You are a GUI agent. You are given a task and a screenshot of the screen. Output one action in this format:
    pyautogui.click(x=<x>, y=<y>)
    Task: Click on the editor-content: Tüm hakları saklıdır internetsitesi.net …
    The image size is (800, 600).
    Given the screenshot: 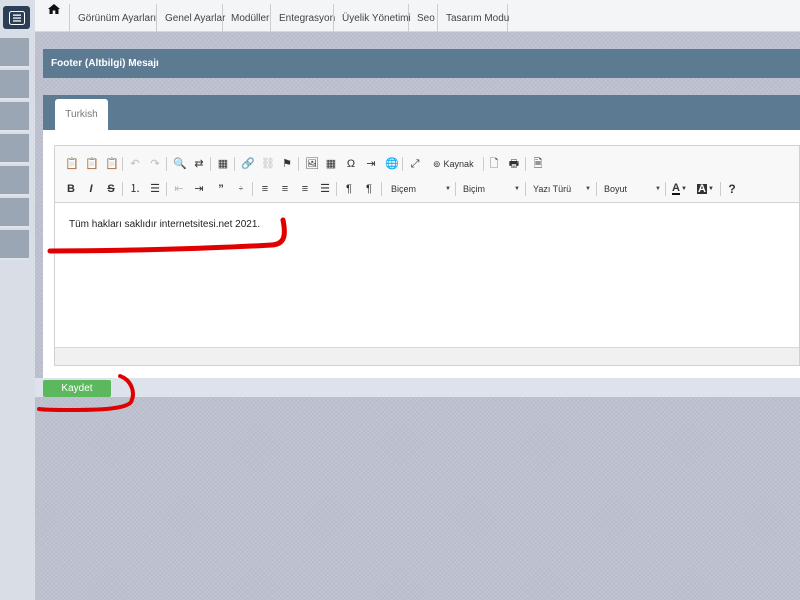 What is the action you would take?
    pyautogui.click(x=164, y=224)
    